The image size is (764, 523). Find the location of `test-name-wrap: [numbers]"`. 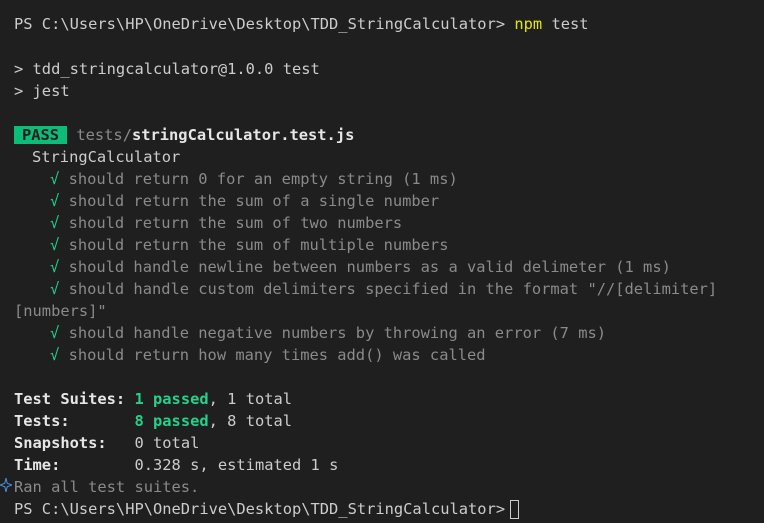

test-name-wrap: [numbers]" is located at coordinates (60, 311).